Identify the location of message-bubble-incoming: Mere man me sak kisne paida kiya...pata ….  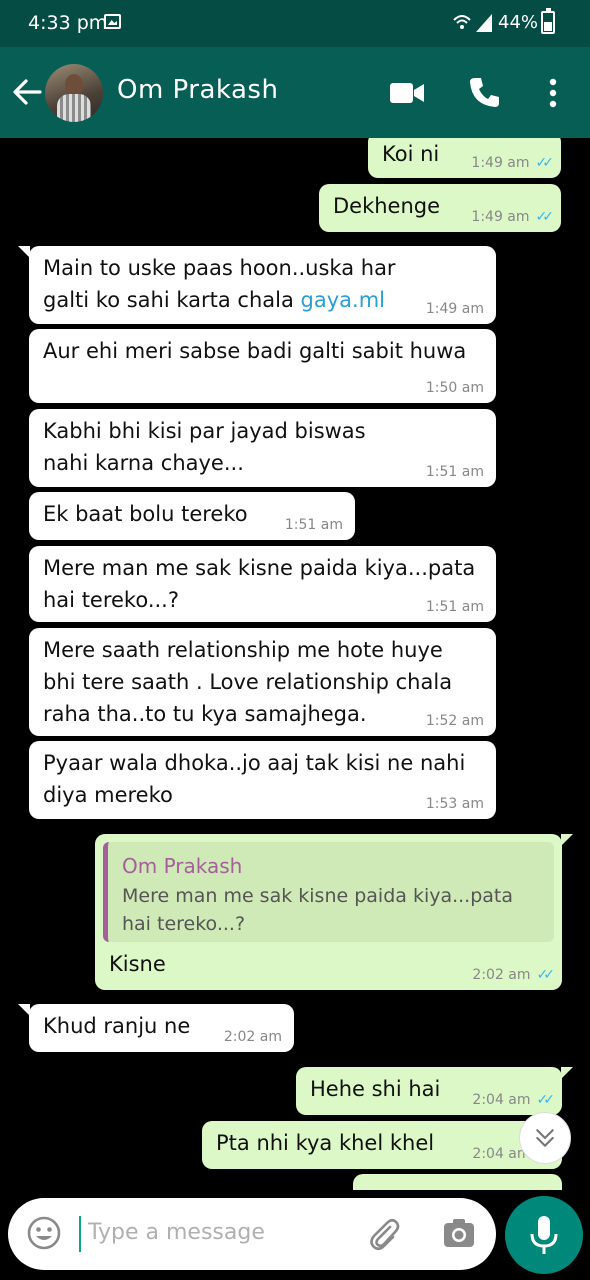
(262, 584).